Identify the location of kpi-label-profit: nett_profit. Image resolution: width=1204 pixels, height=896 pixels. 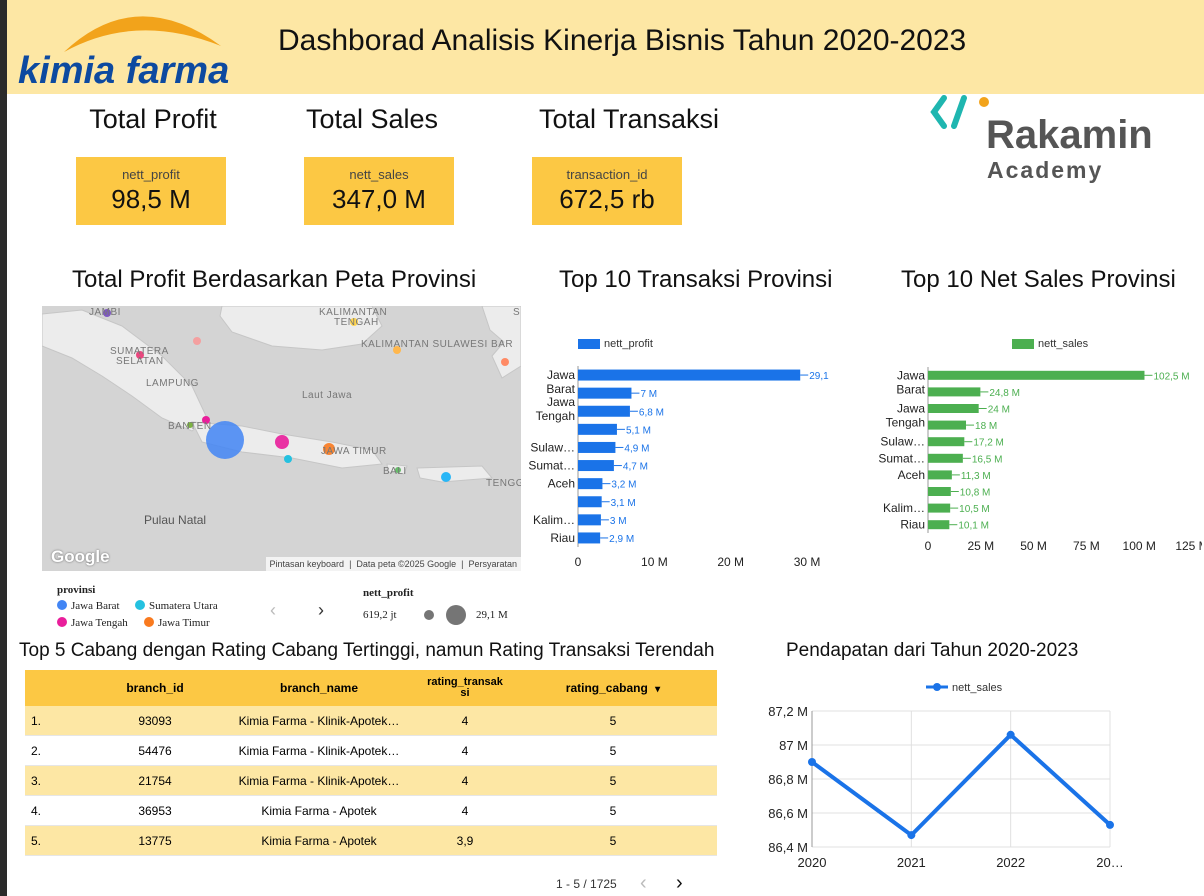
(151, 174).